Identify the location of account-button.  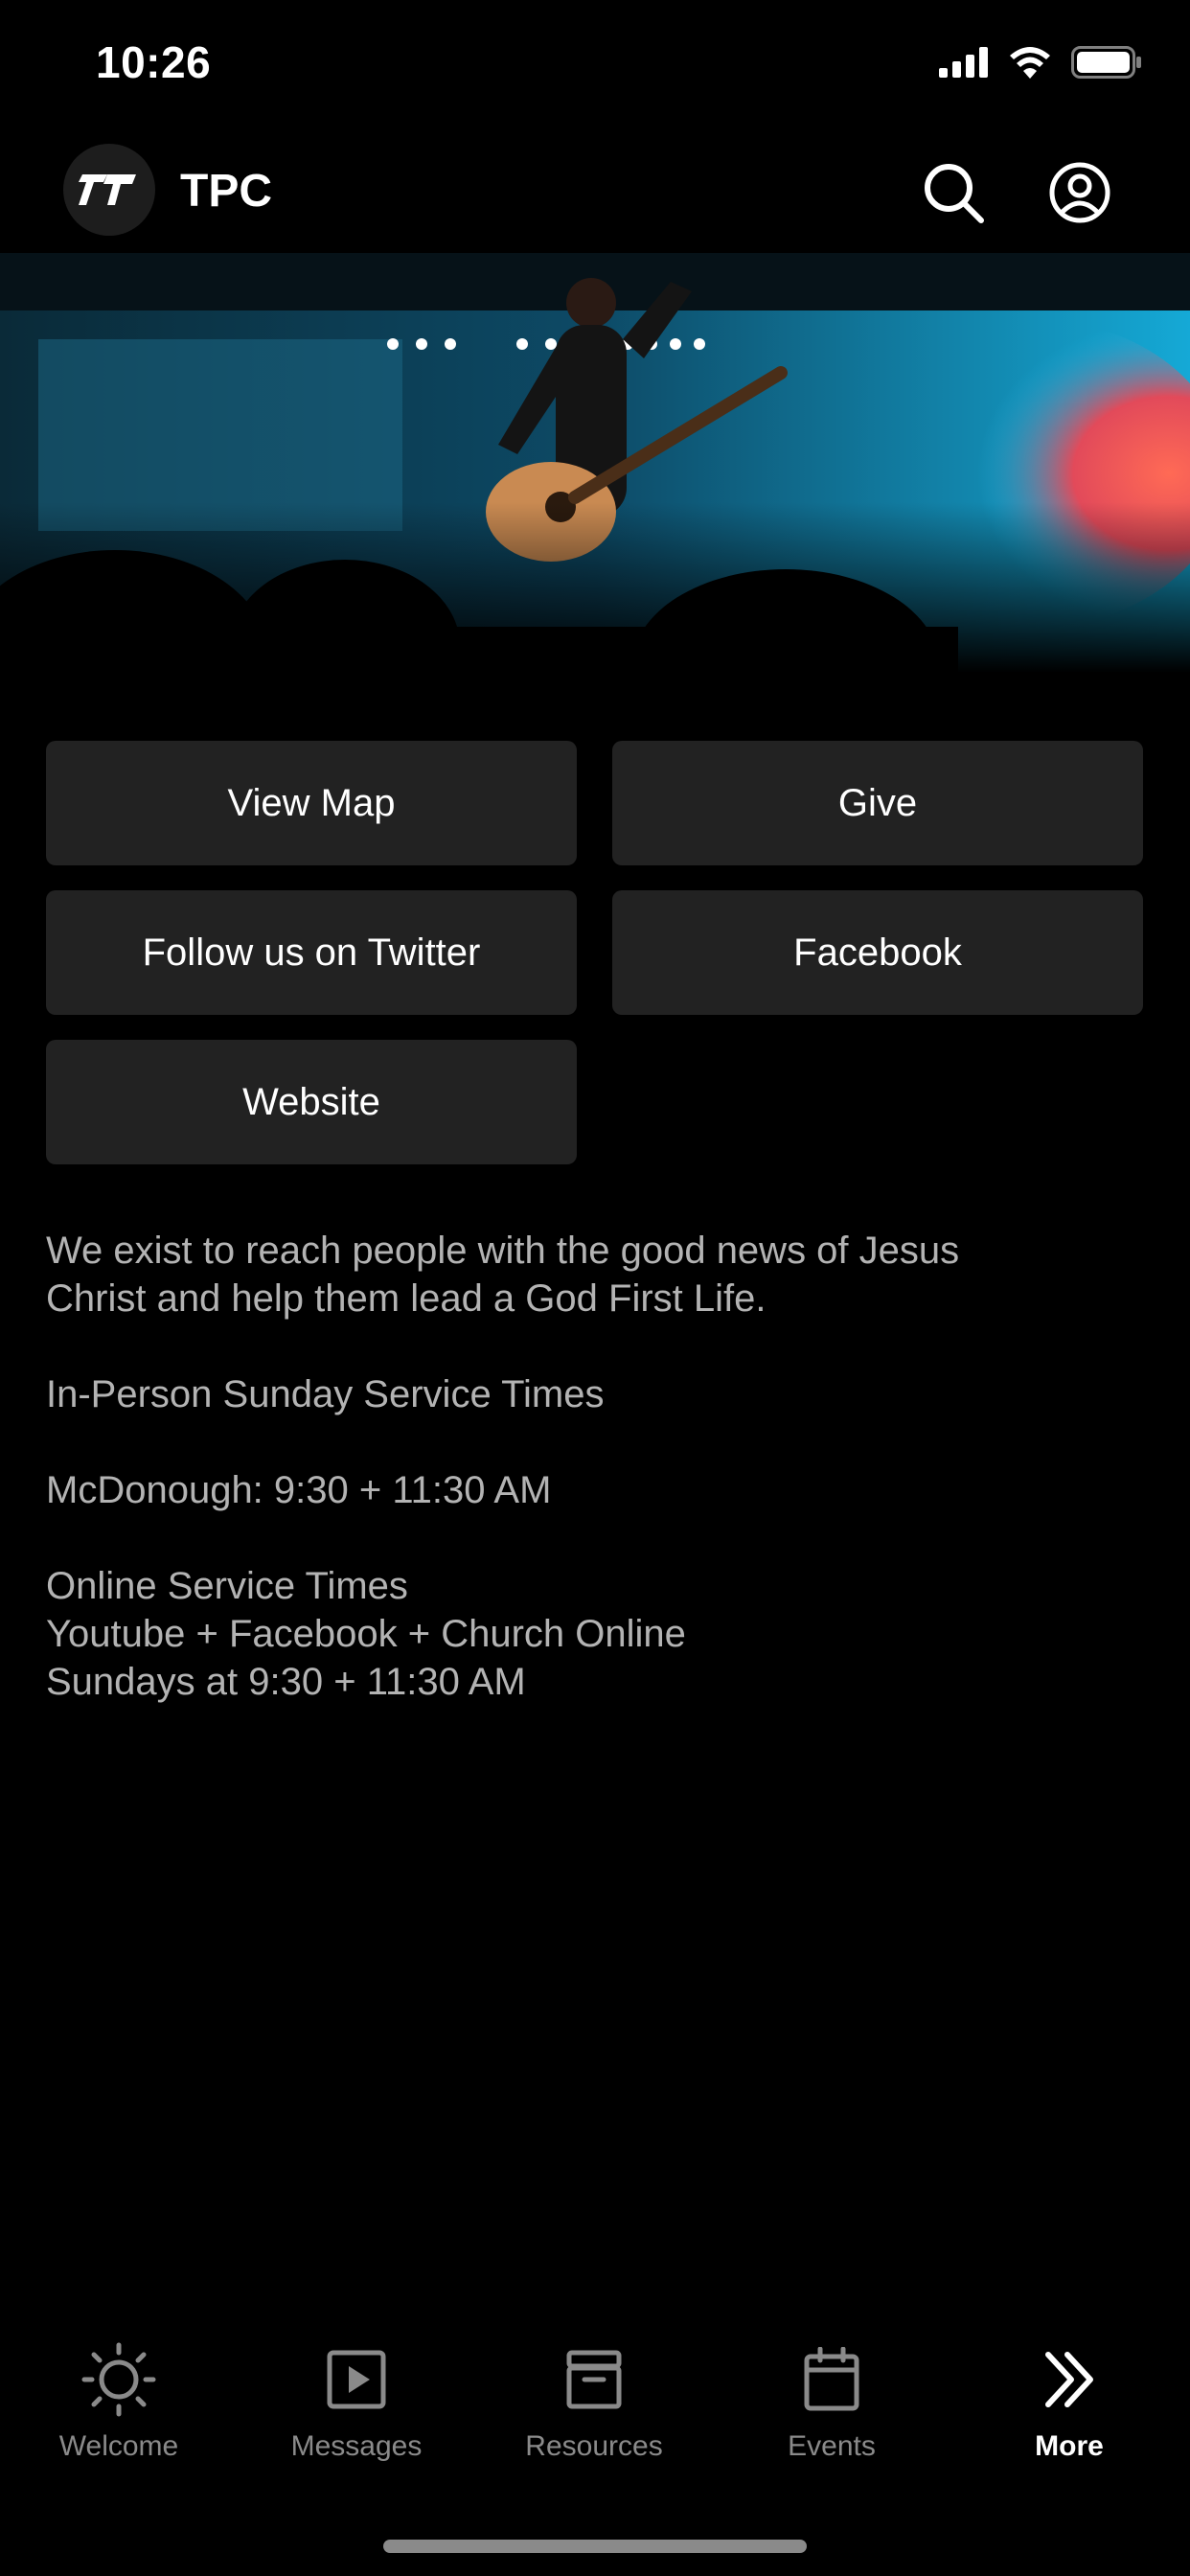
(1079, 193).